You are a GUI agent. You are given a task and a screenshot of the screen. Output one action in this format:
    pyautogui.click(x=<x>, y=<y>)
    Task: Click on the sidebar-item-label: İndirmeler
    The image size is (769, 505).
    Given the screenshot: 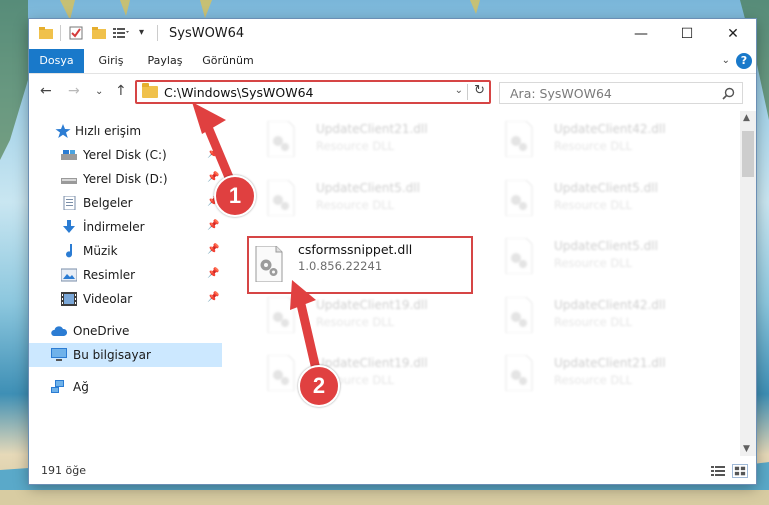 What is the action you would take?
    pyautogui.click(x=114, y=227)
    